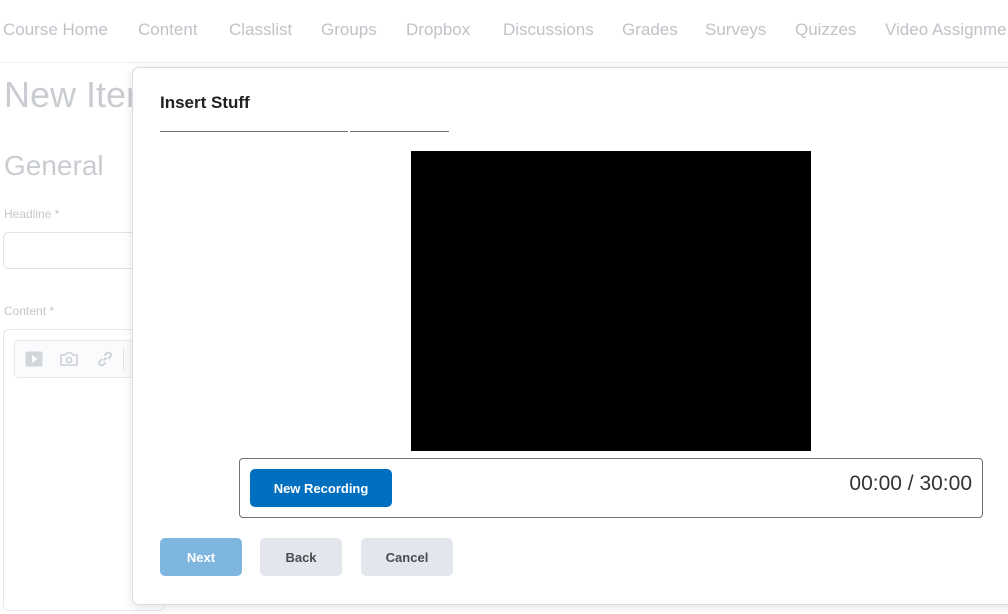 The height and width of the screenshot is (614, 1008). Describe the element at coordinates (321, 488) in the screenshot. I see `new-recording-button: New Recording` at that location.